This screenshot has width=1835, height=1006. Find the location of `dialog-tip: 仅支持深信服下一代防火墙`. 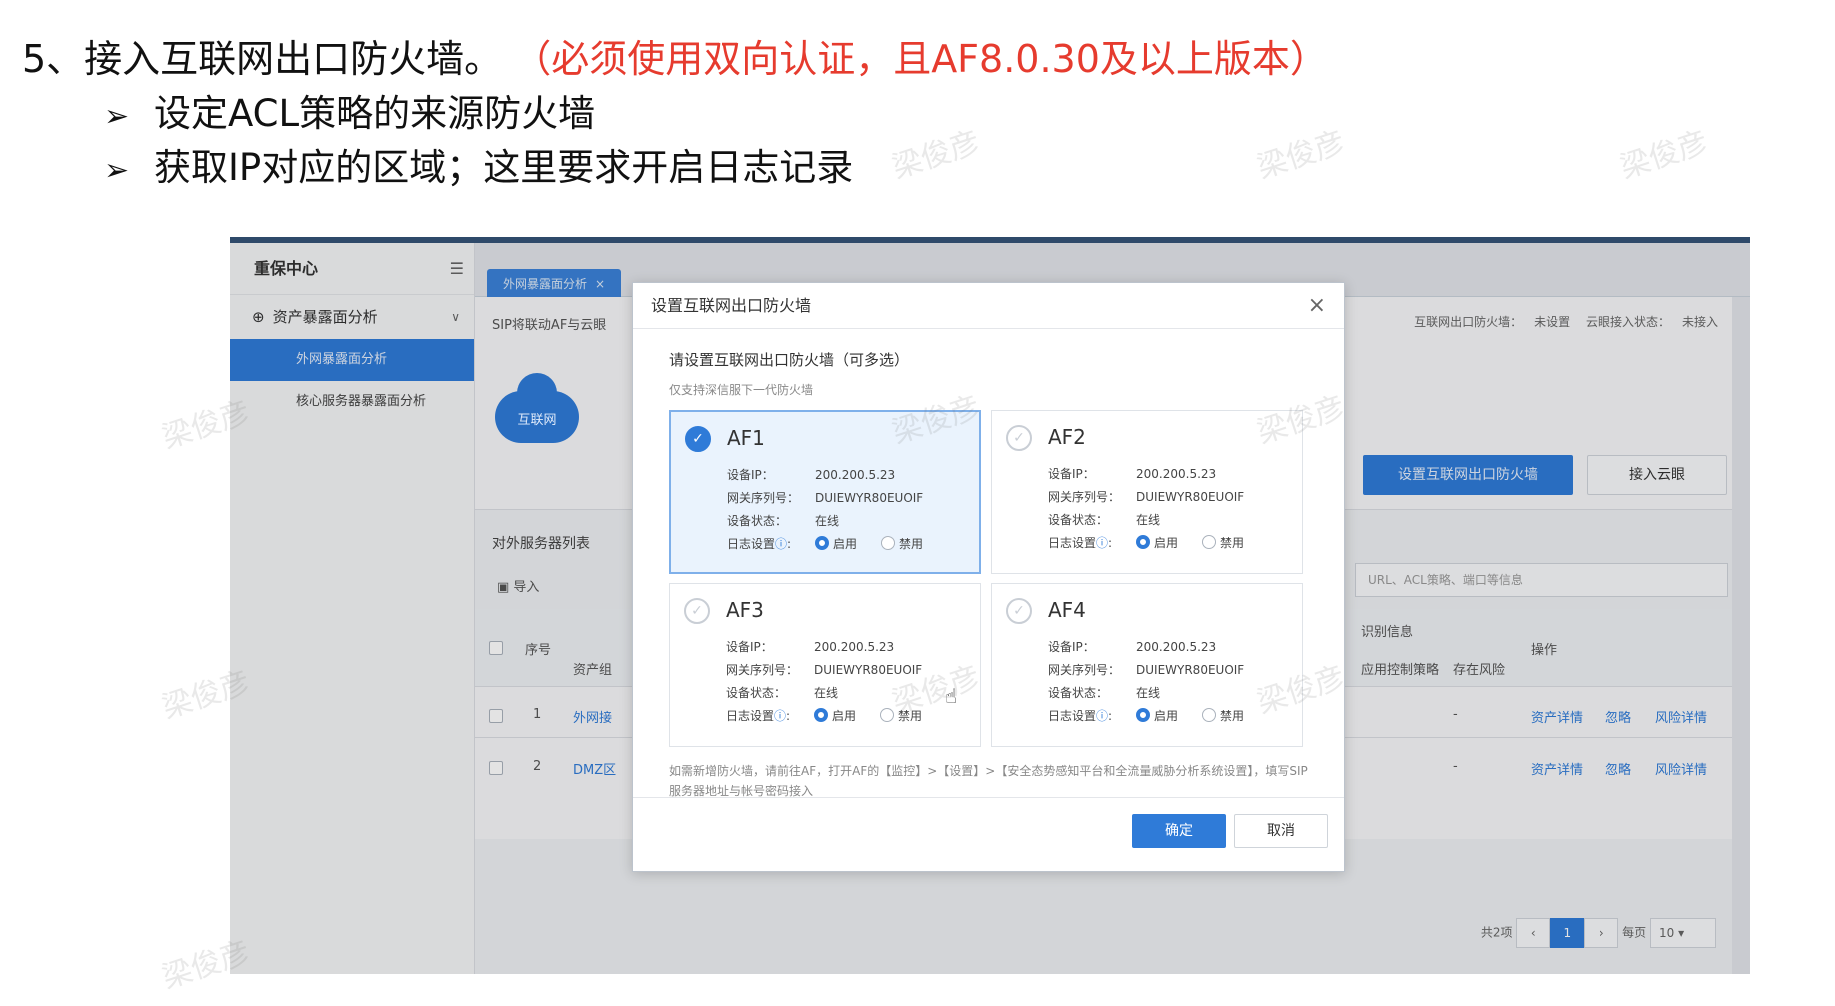

dialog-tip: 仅支持深信服下一代防火墙 is located at coordinates (741, 390).